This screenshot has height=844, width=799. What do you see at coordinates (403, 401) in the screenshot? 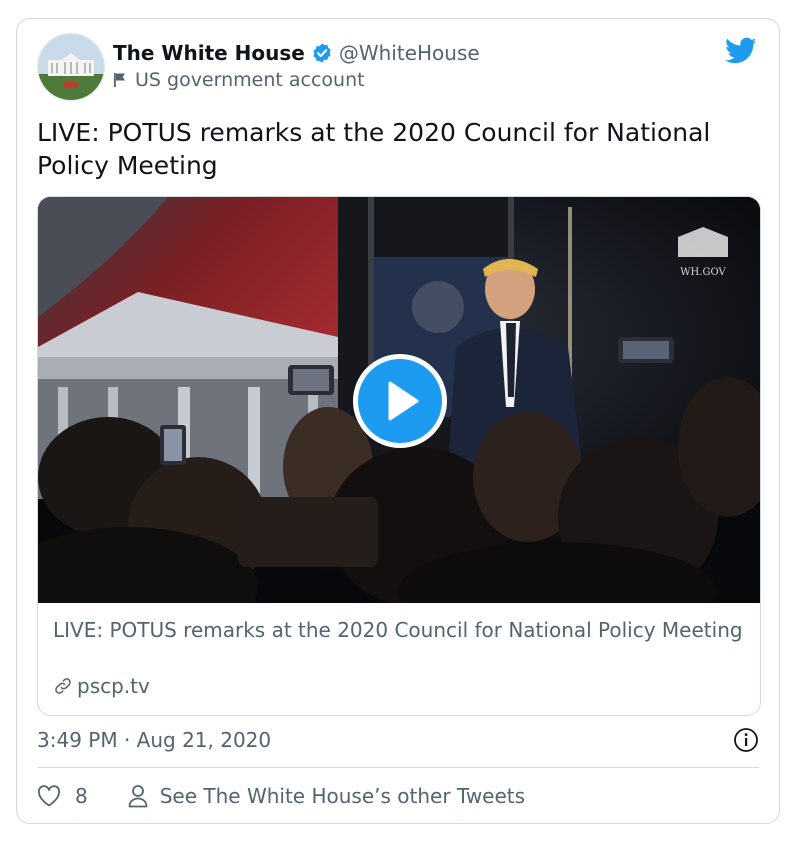
I see `play-icon` at bounding box center [403, 401].